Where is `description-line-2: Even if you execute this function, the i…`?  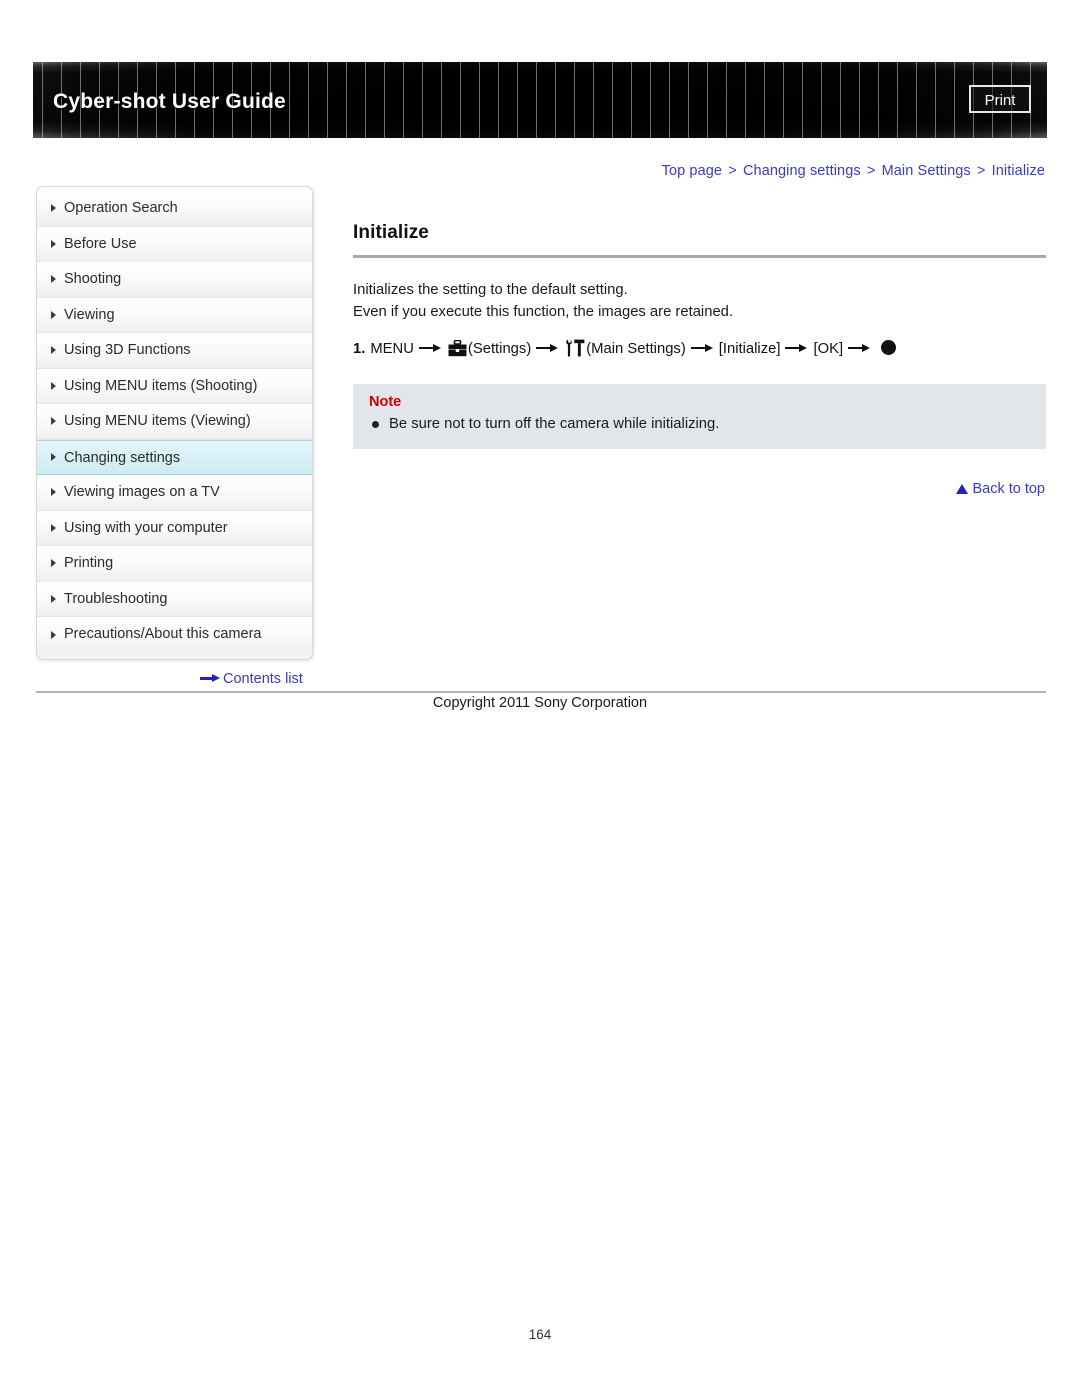 description-line-2: Even if you execute this function, the i… is located at coordinates (543, 312).